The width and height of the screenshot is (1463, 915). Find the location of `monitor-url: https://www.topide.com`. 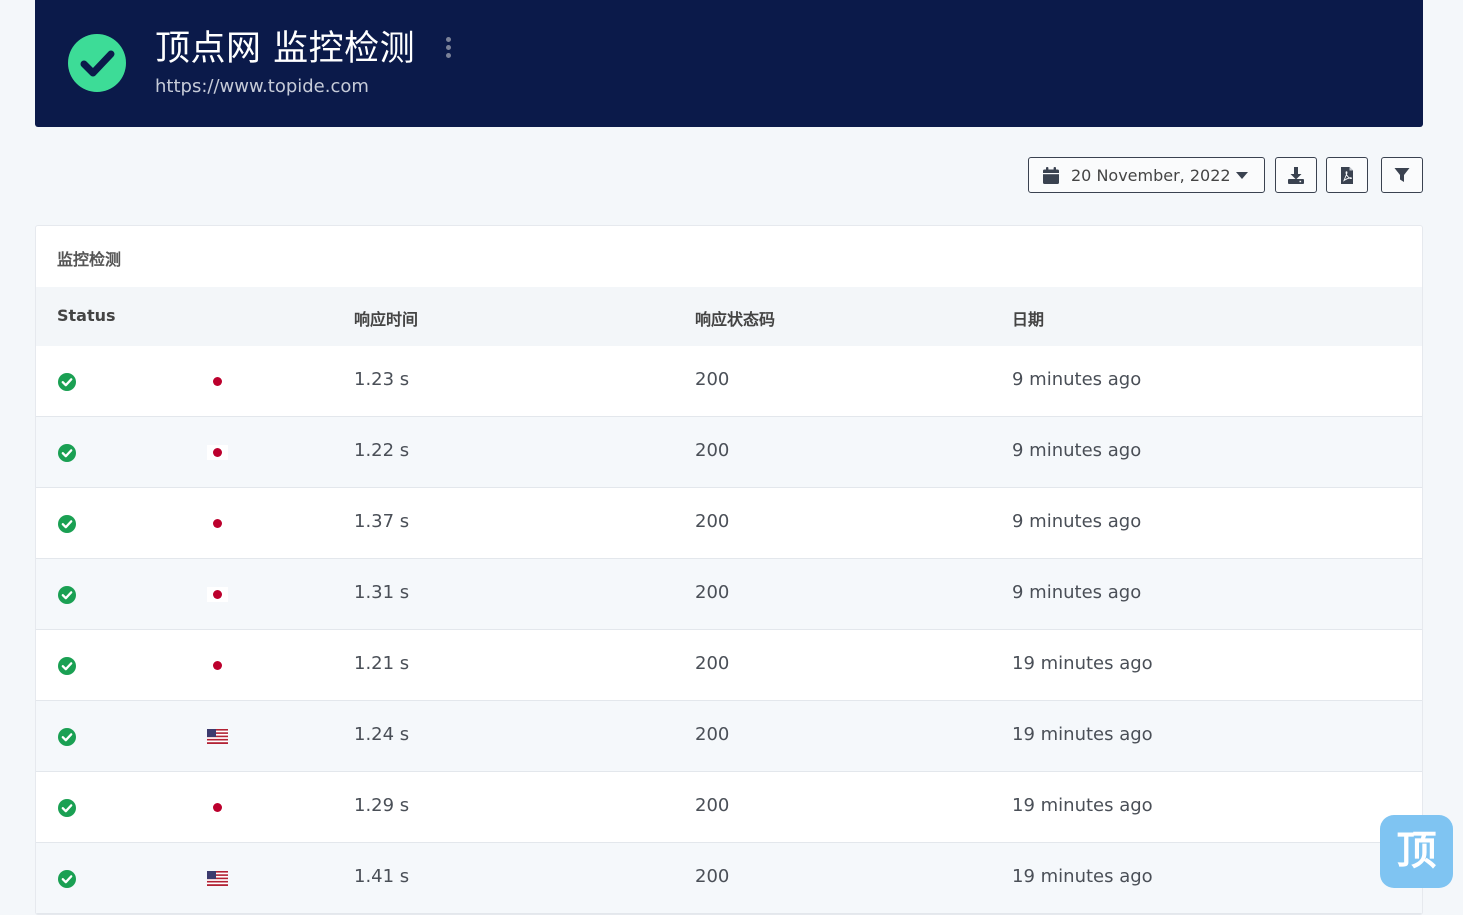

monitor-url: https://www.topide.com is located at coordinates (262, 86).